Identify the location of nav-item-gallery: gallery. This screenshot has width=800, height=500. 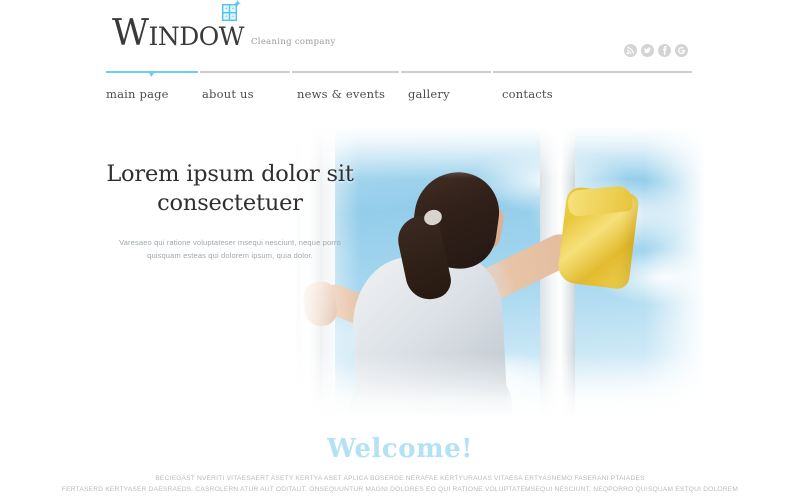
(455, 94).